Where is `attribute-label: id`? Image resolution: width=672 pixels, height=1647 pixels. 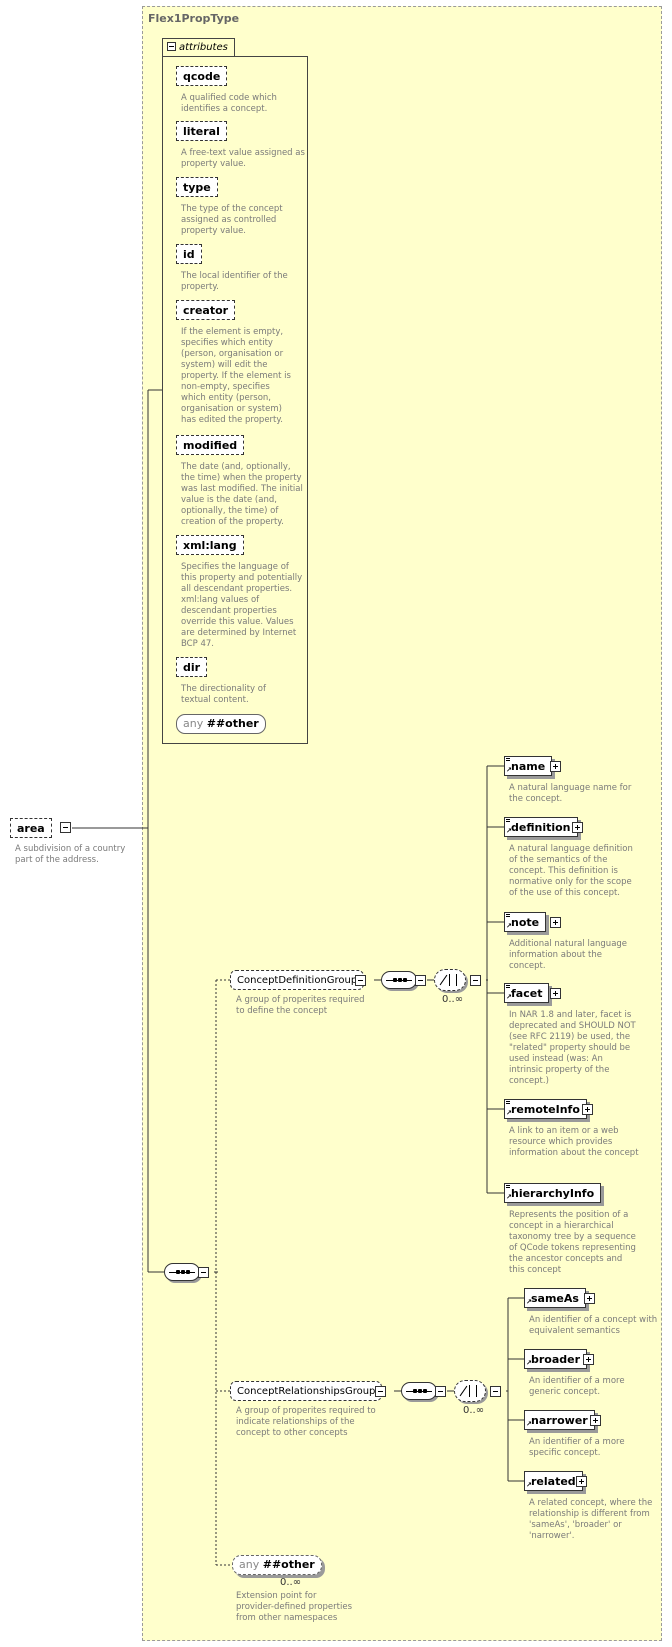
attribute-label: id is located at coordinates (189, 254).